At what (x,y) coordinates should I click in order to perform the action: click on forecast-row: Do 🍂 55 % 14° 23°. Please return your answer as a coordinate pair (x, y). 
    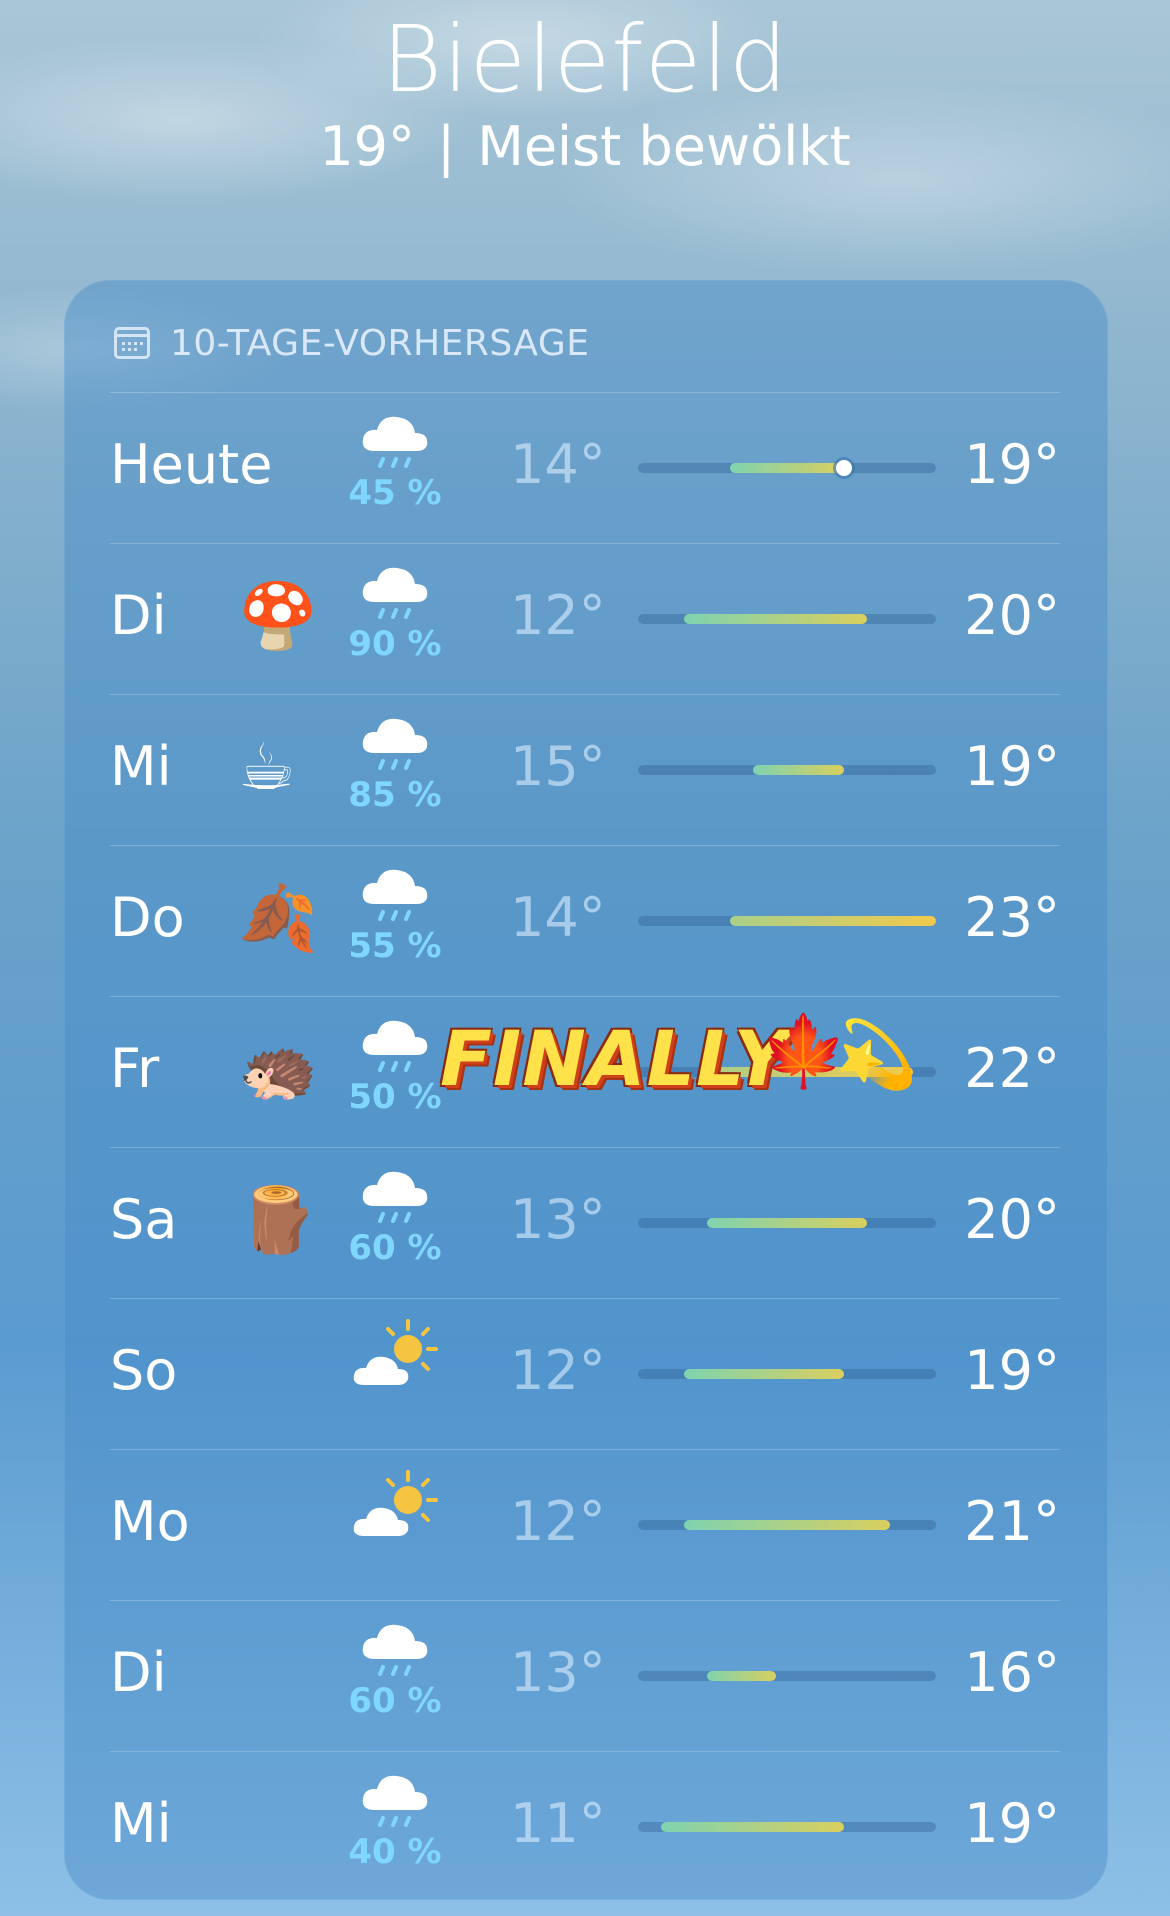
    Looking at the image, I should click on (585, 920).